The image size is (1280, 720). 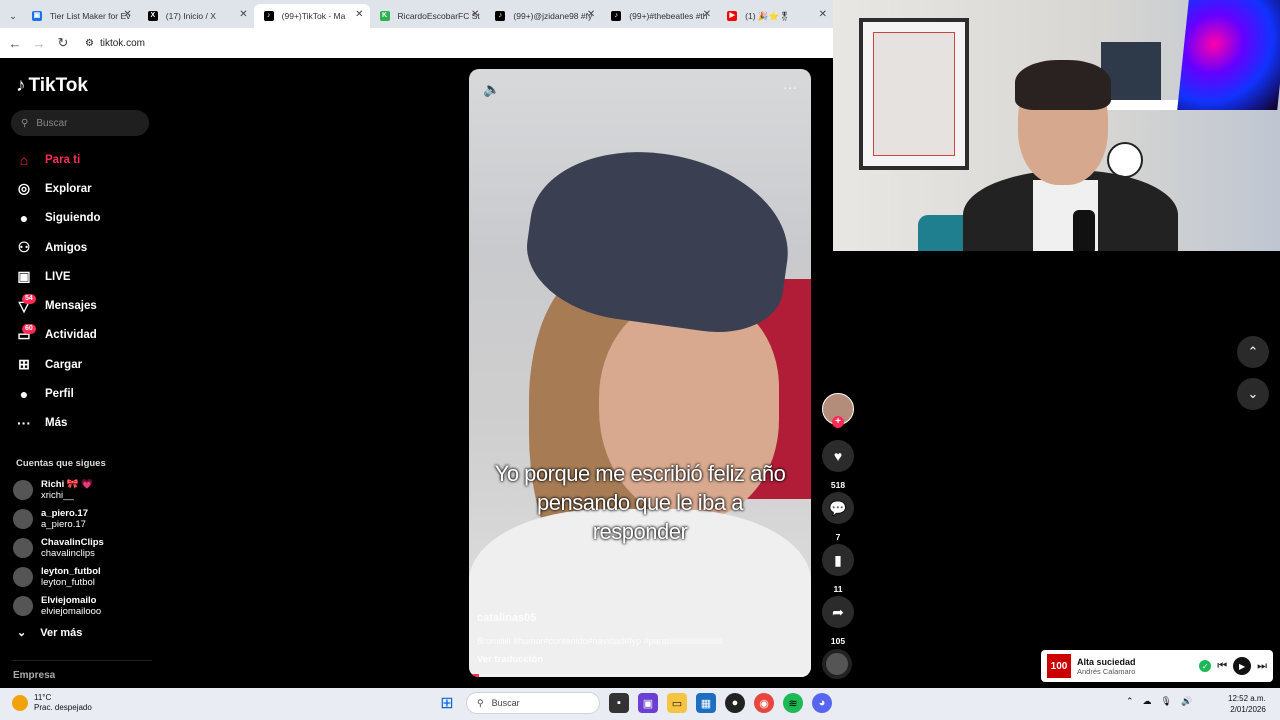 I want to click on sidebar-item-más: ··· Más, so click(x=80, y=423).